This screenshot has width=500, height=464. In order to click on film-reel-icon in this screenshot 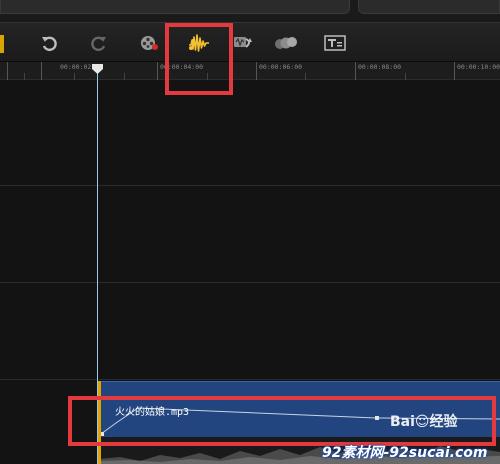, I will do `click(149, 43)`.